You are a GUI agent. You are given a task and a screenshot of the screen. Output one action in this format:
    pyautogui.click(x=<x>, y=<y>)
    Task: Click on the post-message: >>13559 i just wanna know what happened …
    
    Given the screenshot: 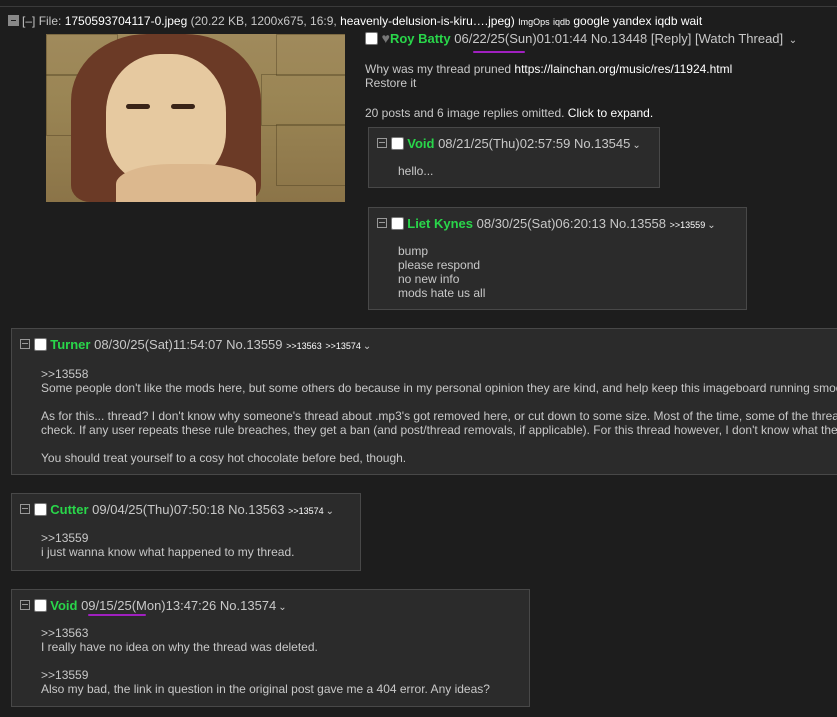 What is the action you would take?
    pyautogui.click(x=168, y=545)
    